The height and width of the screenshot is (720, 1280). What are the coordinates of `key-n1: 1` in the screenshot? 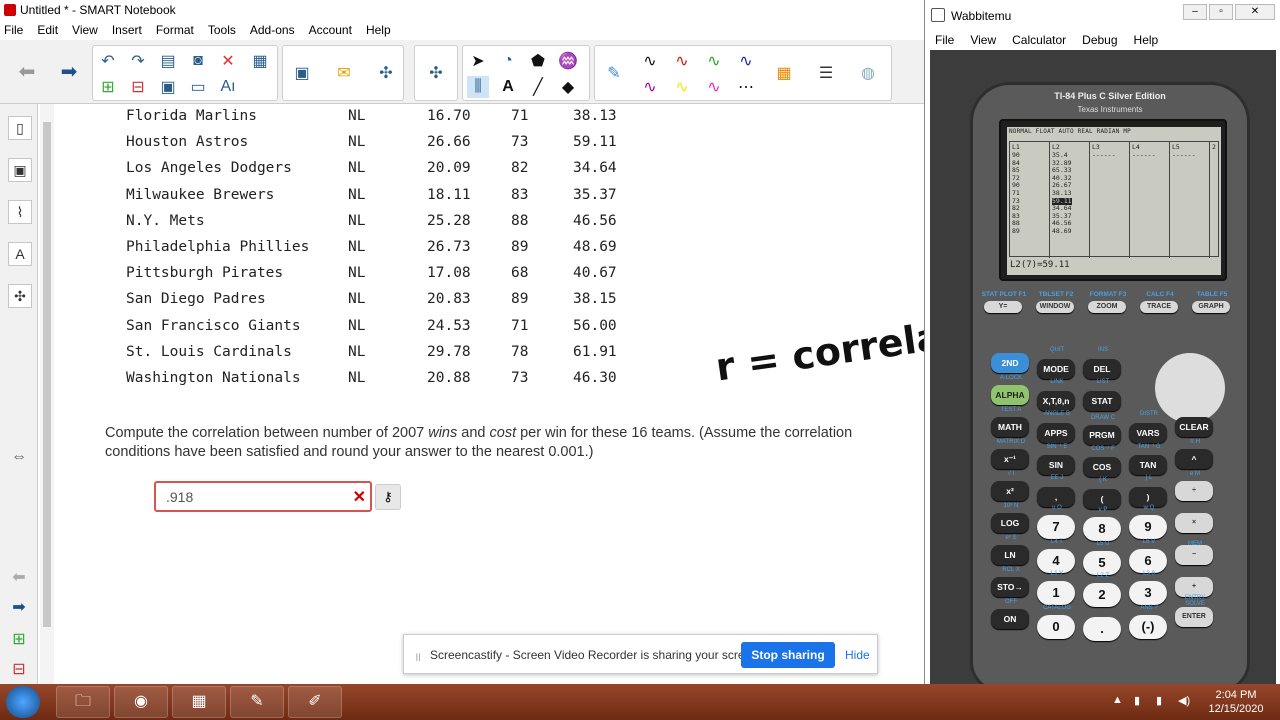 It's located at (1056, 593).